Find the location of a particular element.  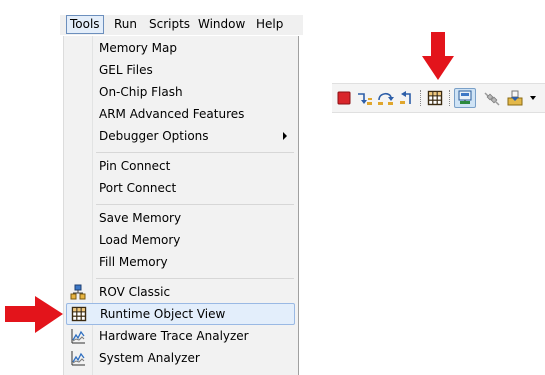

menu-item-label: Debugger Options is located at coordinates (154, 136).